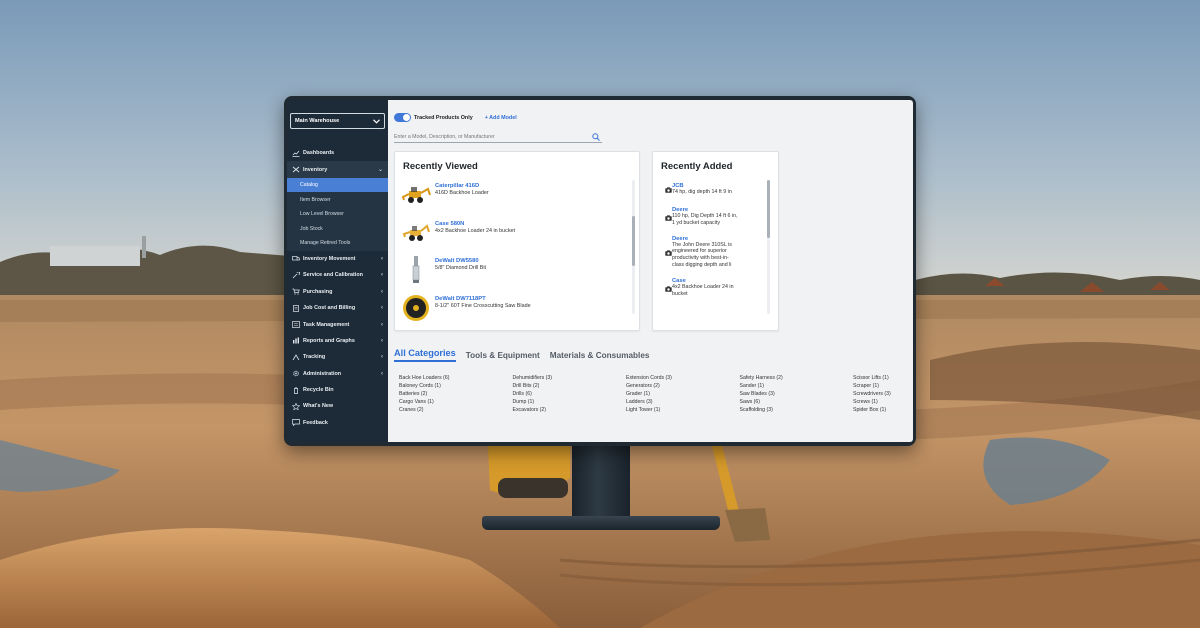 Image resolution: width=1200 pixels, height=628 pixels. I want to click on sidebar-subitem-manage-retired-tools: Manage Retired Tools, so click(337, 243).